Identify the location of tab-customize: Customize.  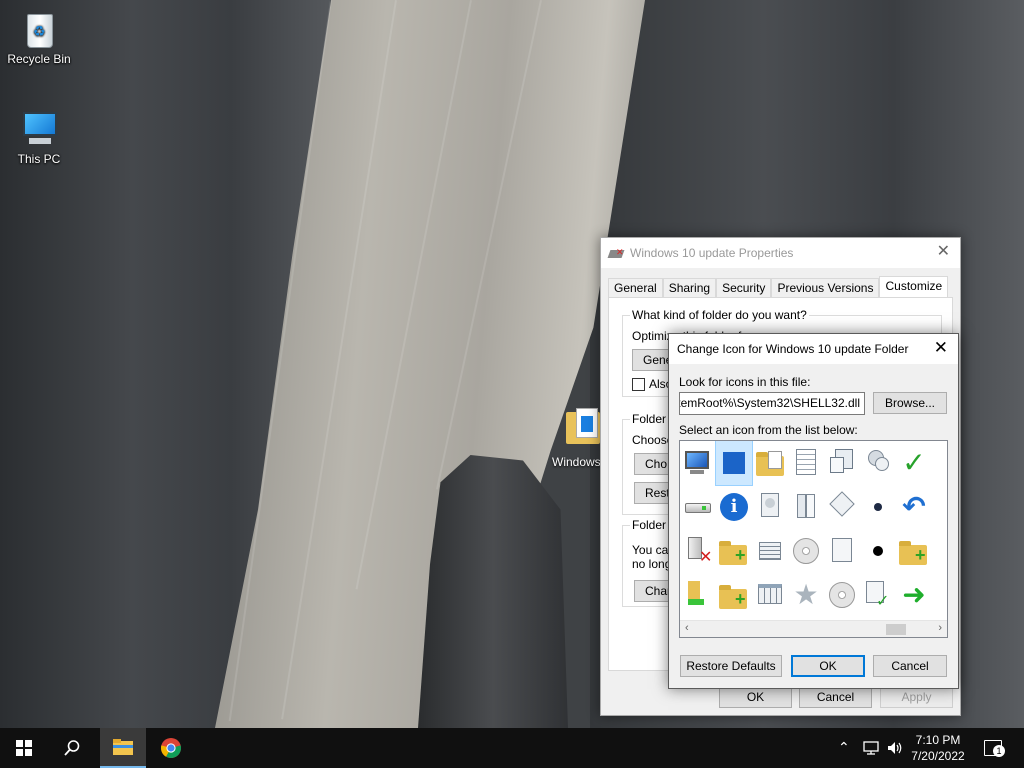
(914, 287).